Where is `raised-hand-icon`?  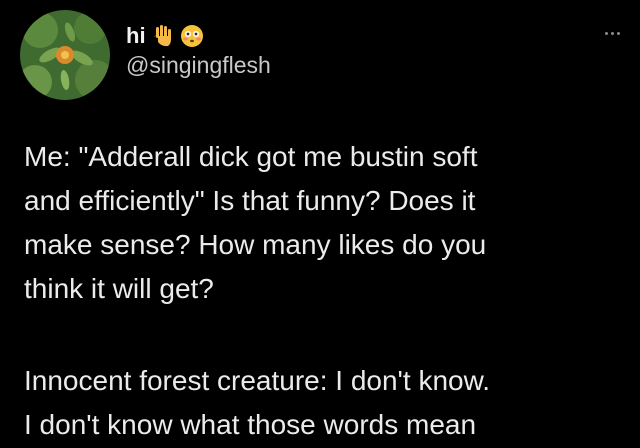
raised-hand-icon is located at coordinates (163, 36).